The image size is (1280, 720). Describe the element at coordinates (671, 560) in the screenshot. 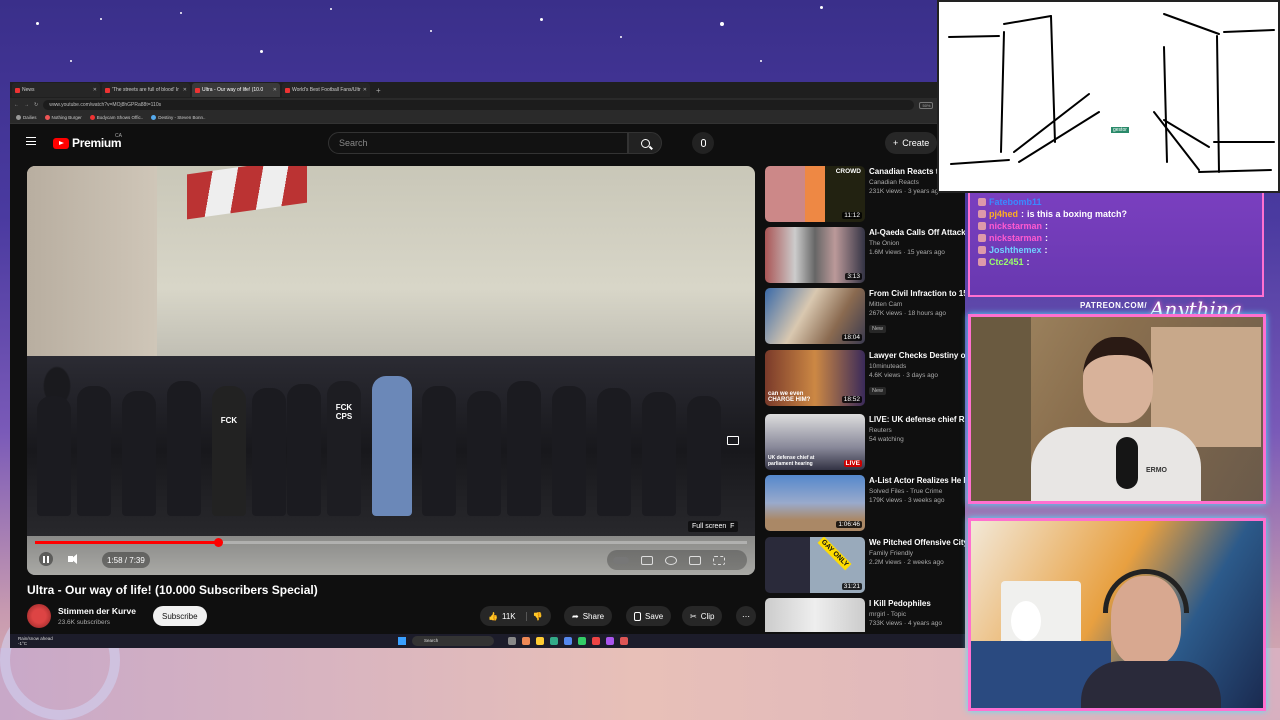

I see `settings-gear-icon` at that location.